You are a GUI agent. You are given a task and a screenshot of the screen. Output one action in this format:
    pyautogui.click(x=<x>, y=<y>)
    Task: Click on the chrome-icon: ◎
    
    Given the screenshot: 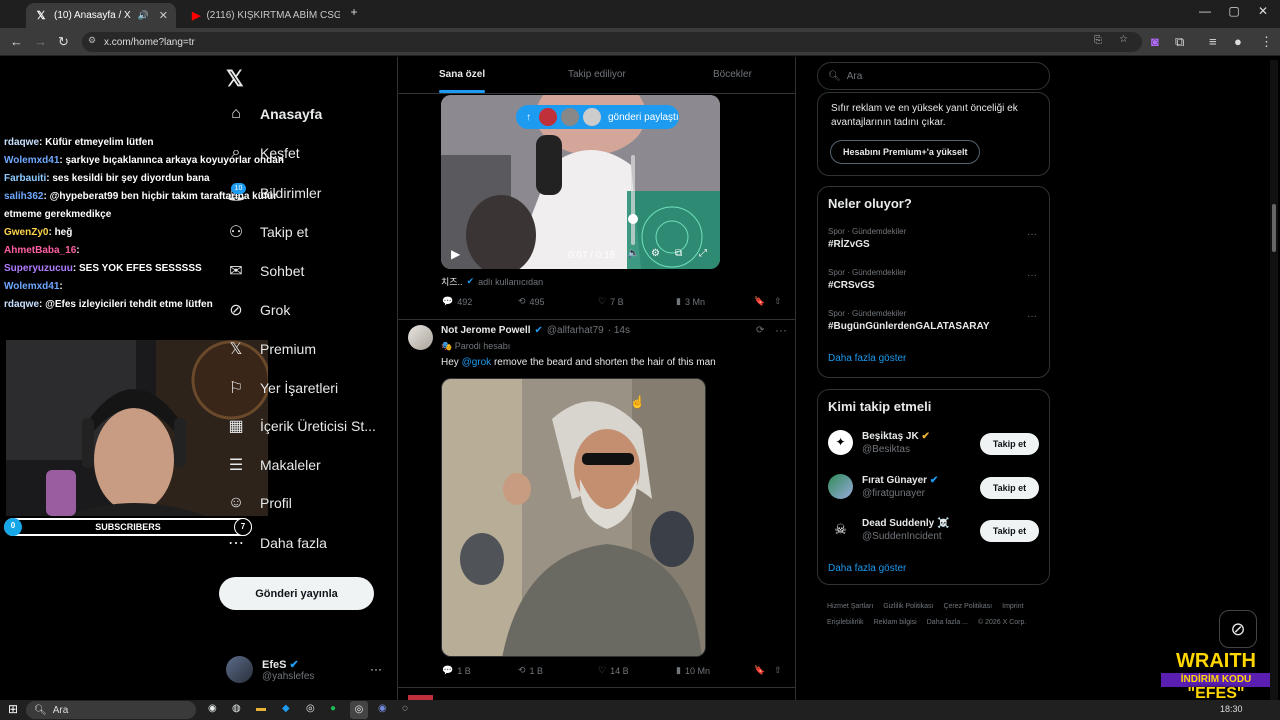 What is the action you would take?
    pyautogui.click(x=359, y=710)
    